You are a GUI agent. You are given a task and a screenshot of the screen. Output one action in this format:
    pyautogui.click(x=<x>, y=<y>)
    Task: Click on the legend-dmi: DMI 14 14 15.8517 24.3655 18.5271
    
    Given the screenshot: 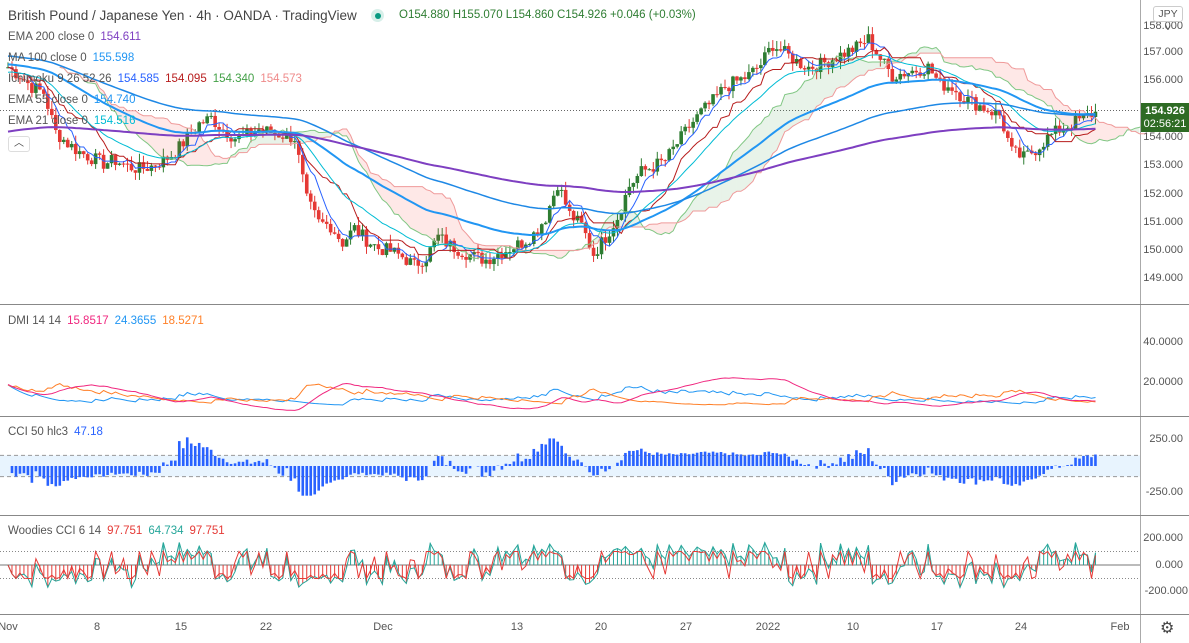 What is the action you would take?
    pyautogui.click(x=109, y=321)
    